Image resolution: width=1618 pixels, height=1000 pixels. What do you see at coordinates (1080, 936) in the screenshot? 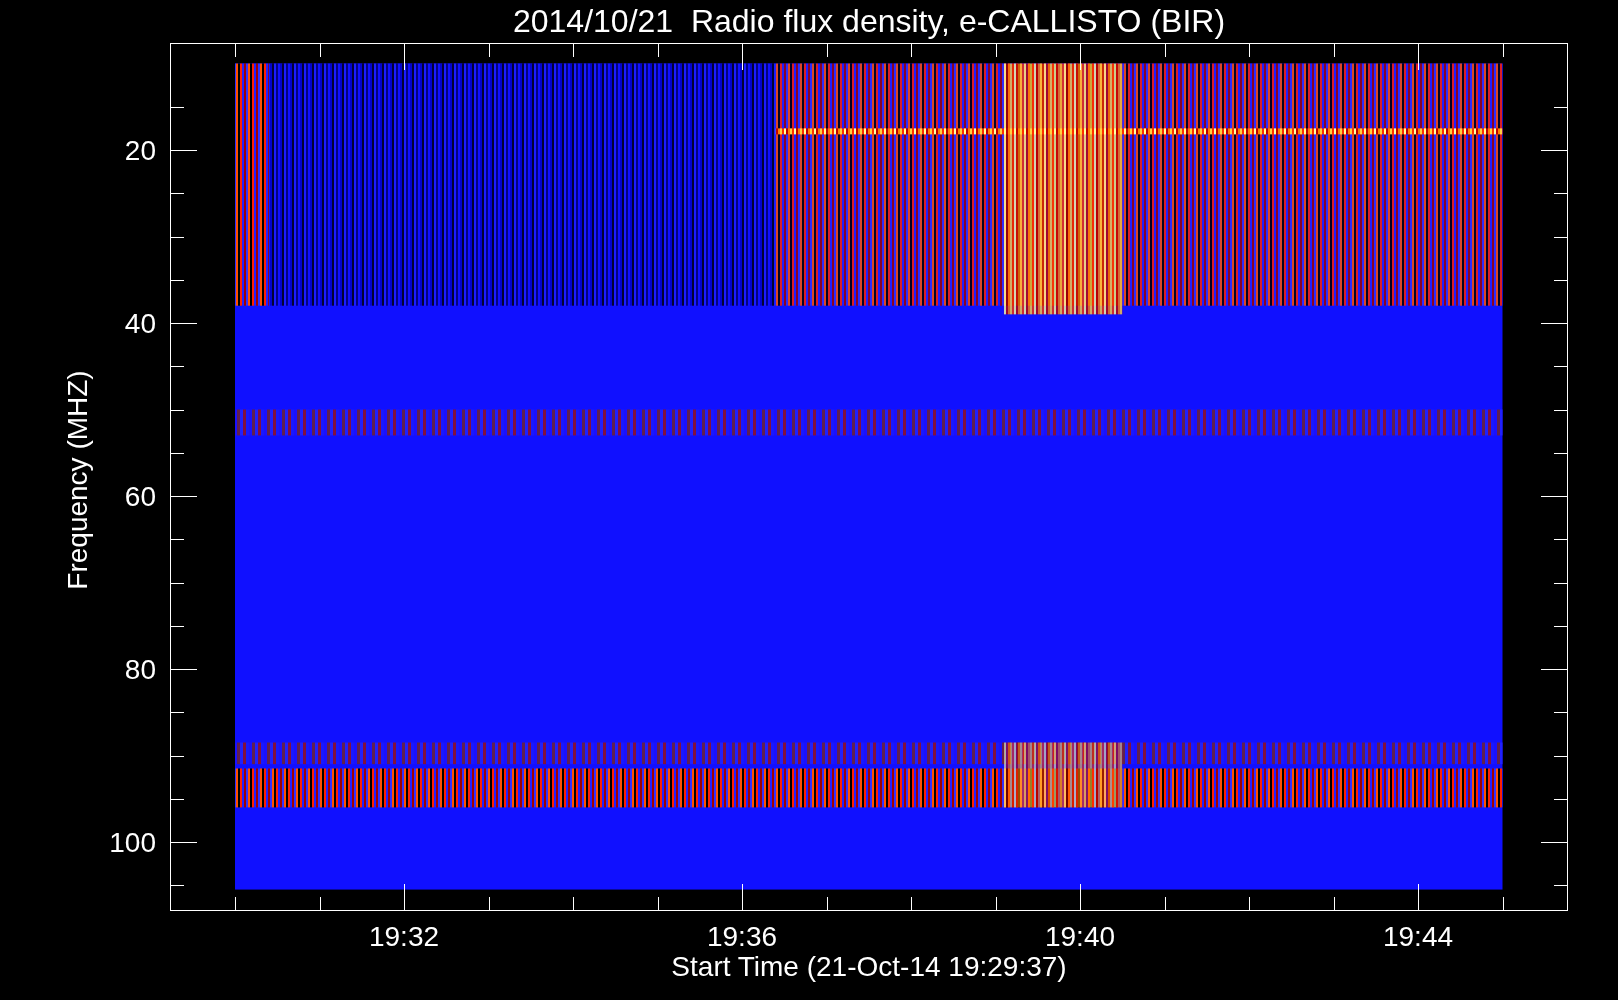
I see `axis-tick-label: 19:40` at bounding box center [1080, 936].